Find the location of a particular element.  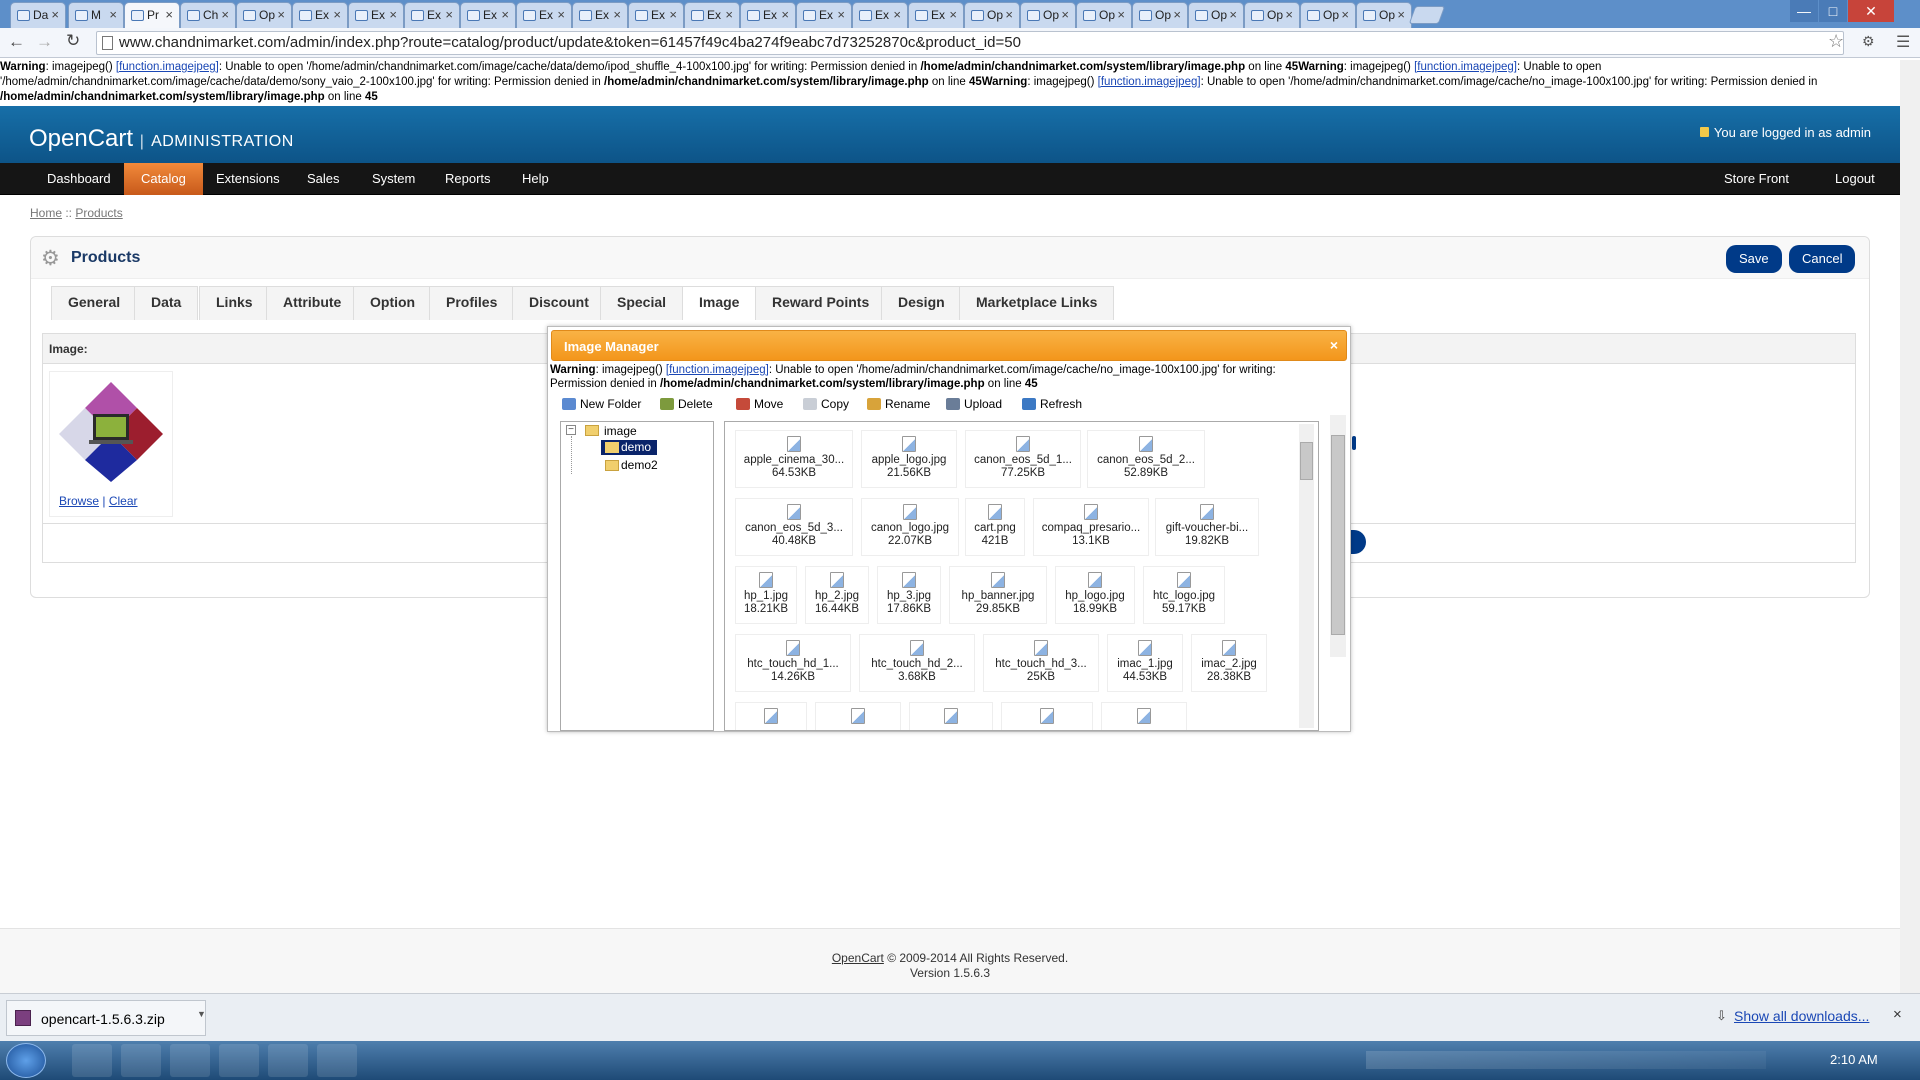

file-item: canon_eos_5d_1... 77.25KB is located at coordinates (1023, 459).